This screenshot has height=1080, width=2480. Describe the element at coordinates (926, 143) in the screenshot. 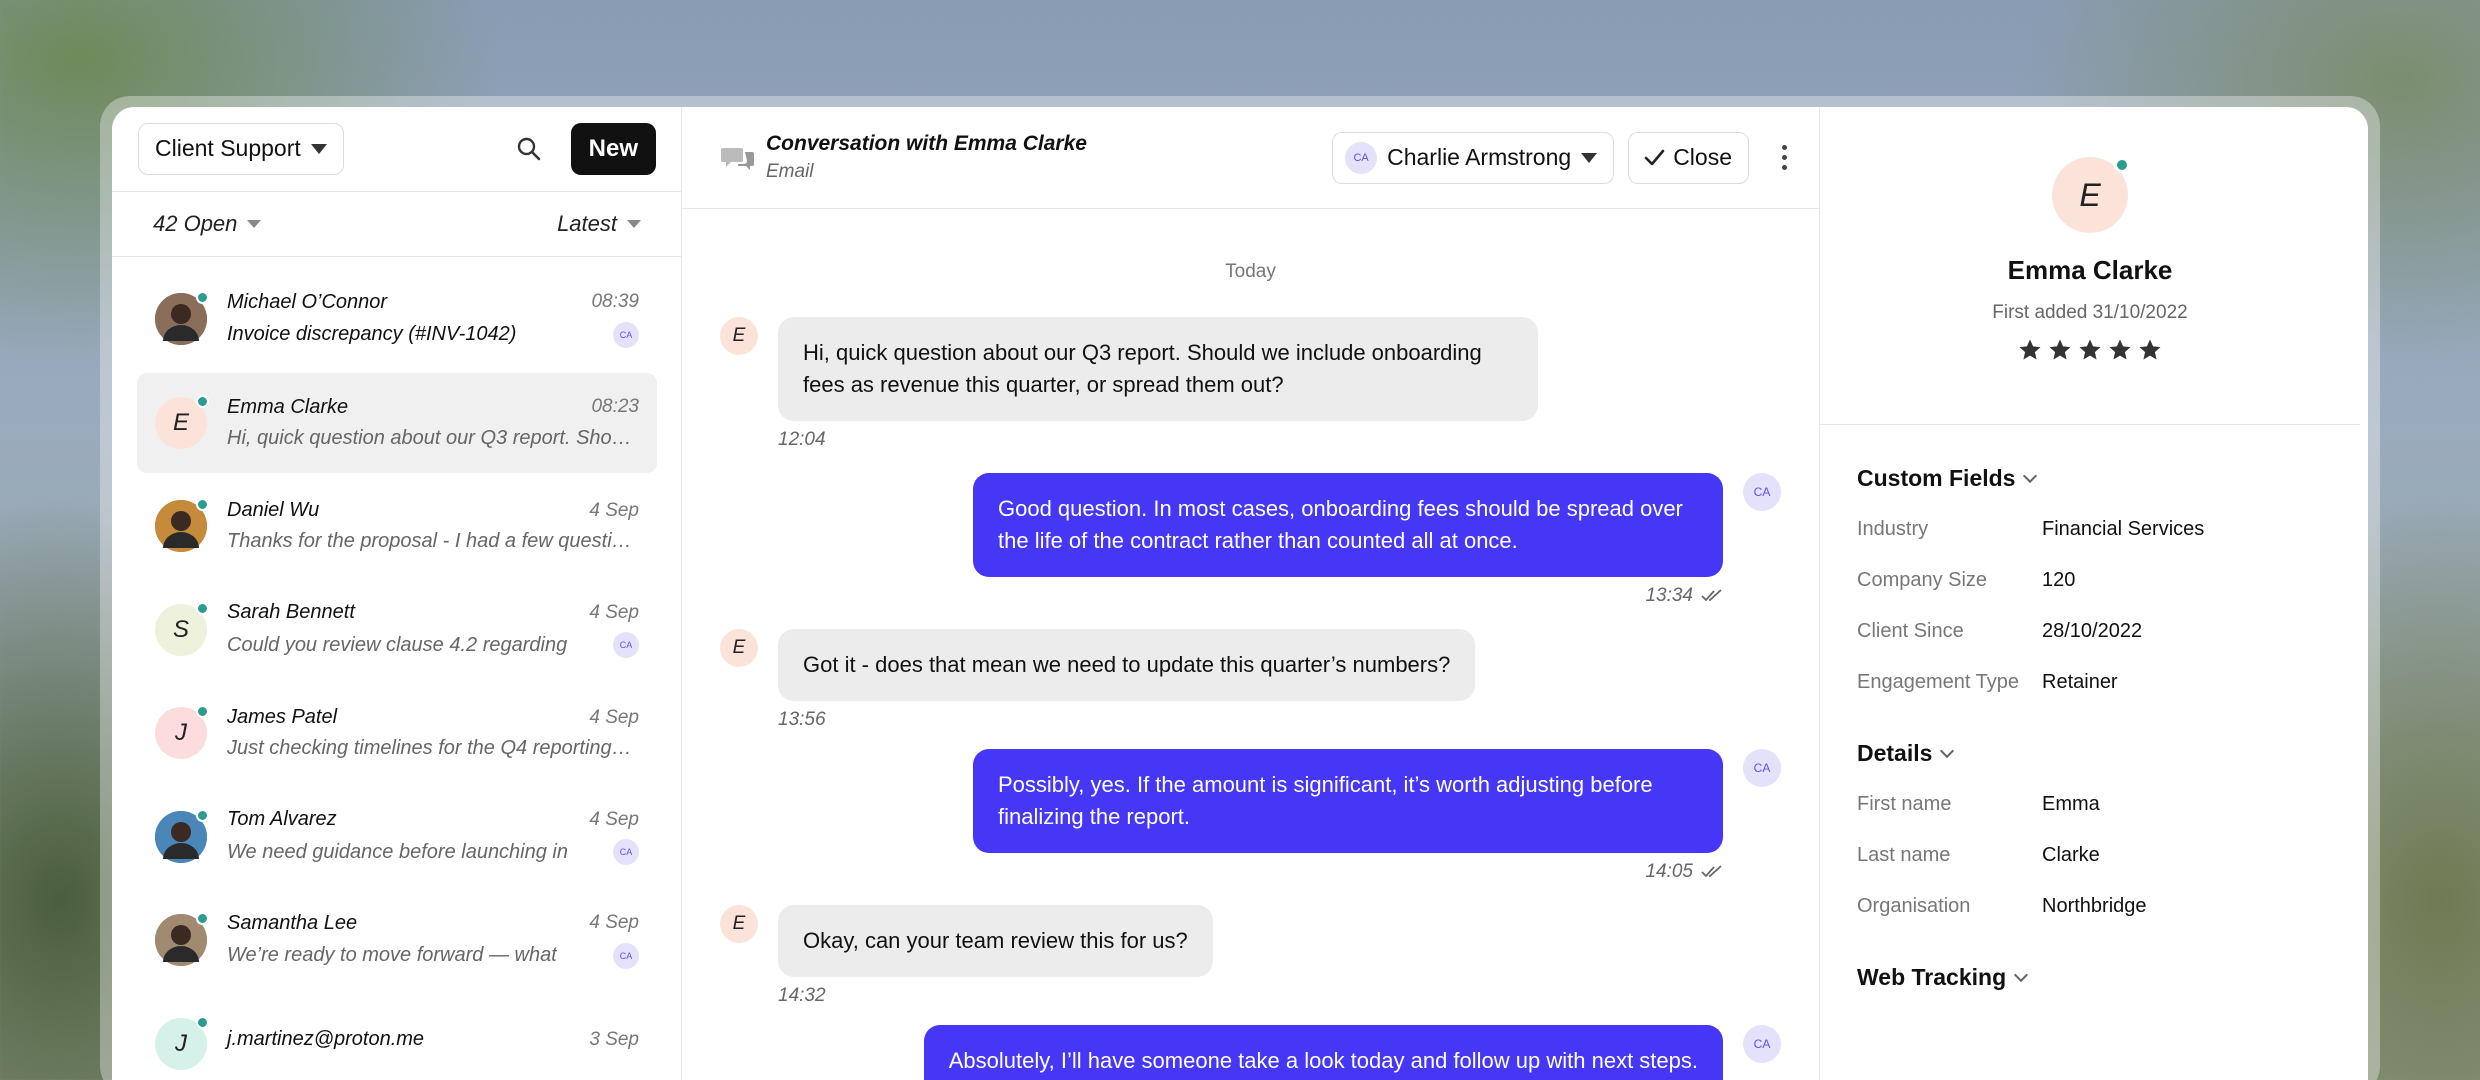

I see `conversation-title: Conversation with Emma Clarke` at that location.